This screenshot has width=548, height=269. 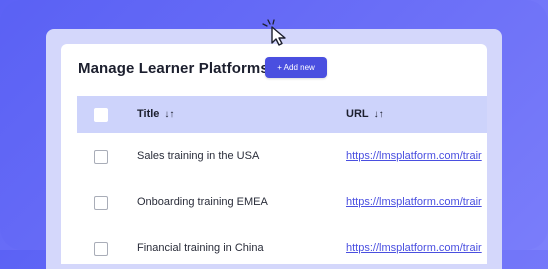 I want to click on add-new-button: + Add new, so click(x=296, y=67).